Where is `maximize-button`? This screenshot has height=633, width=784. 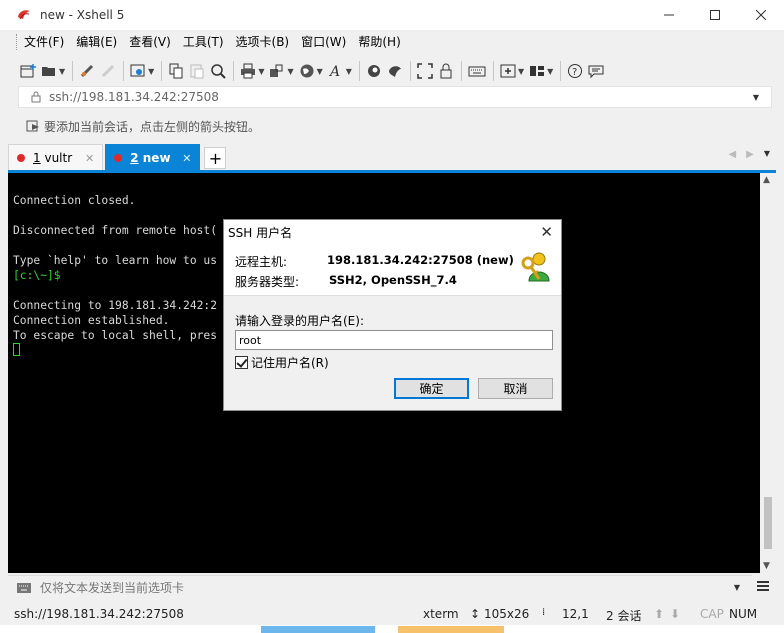 maximize-button is located at coordinates (715, 15).